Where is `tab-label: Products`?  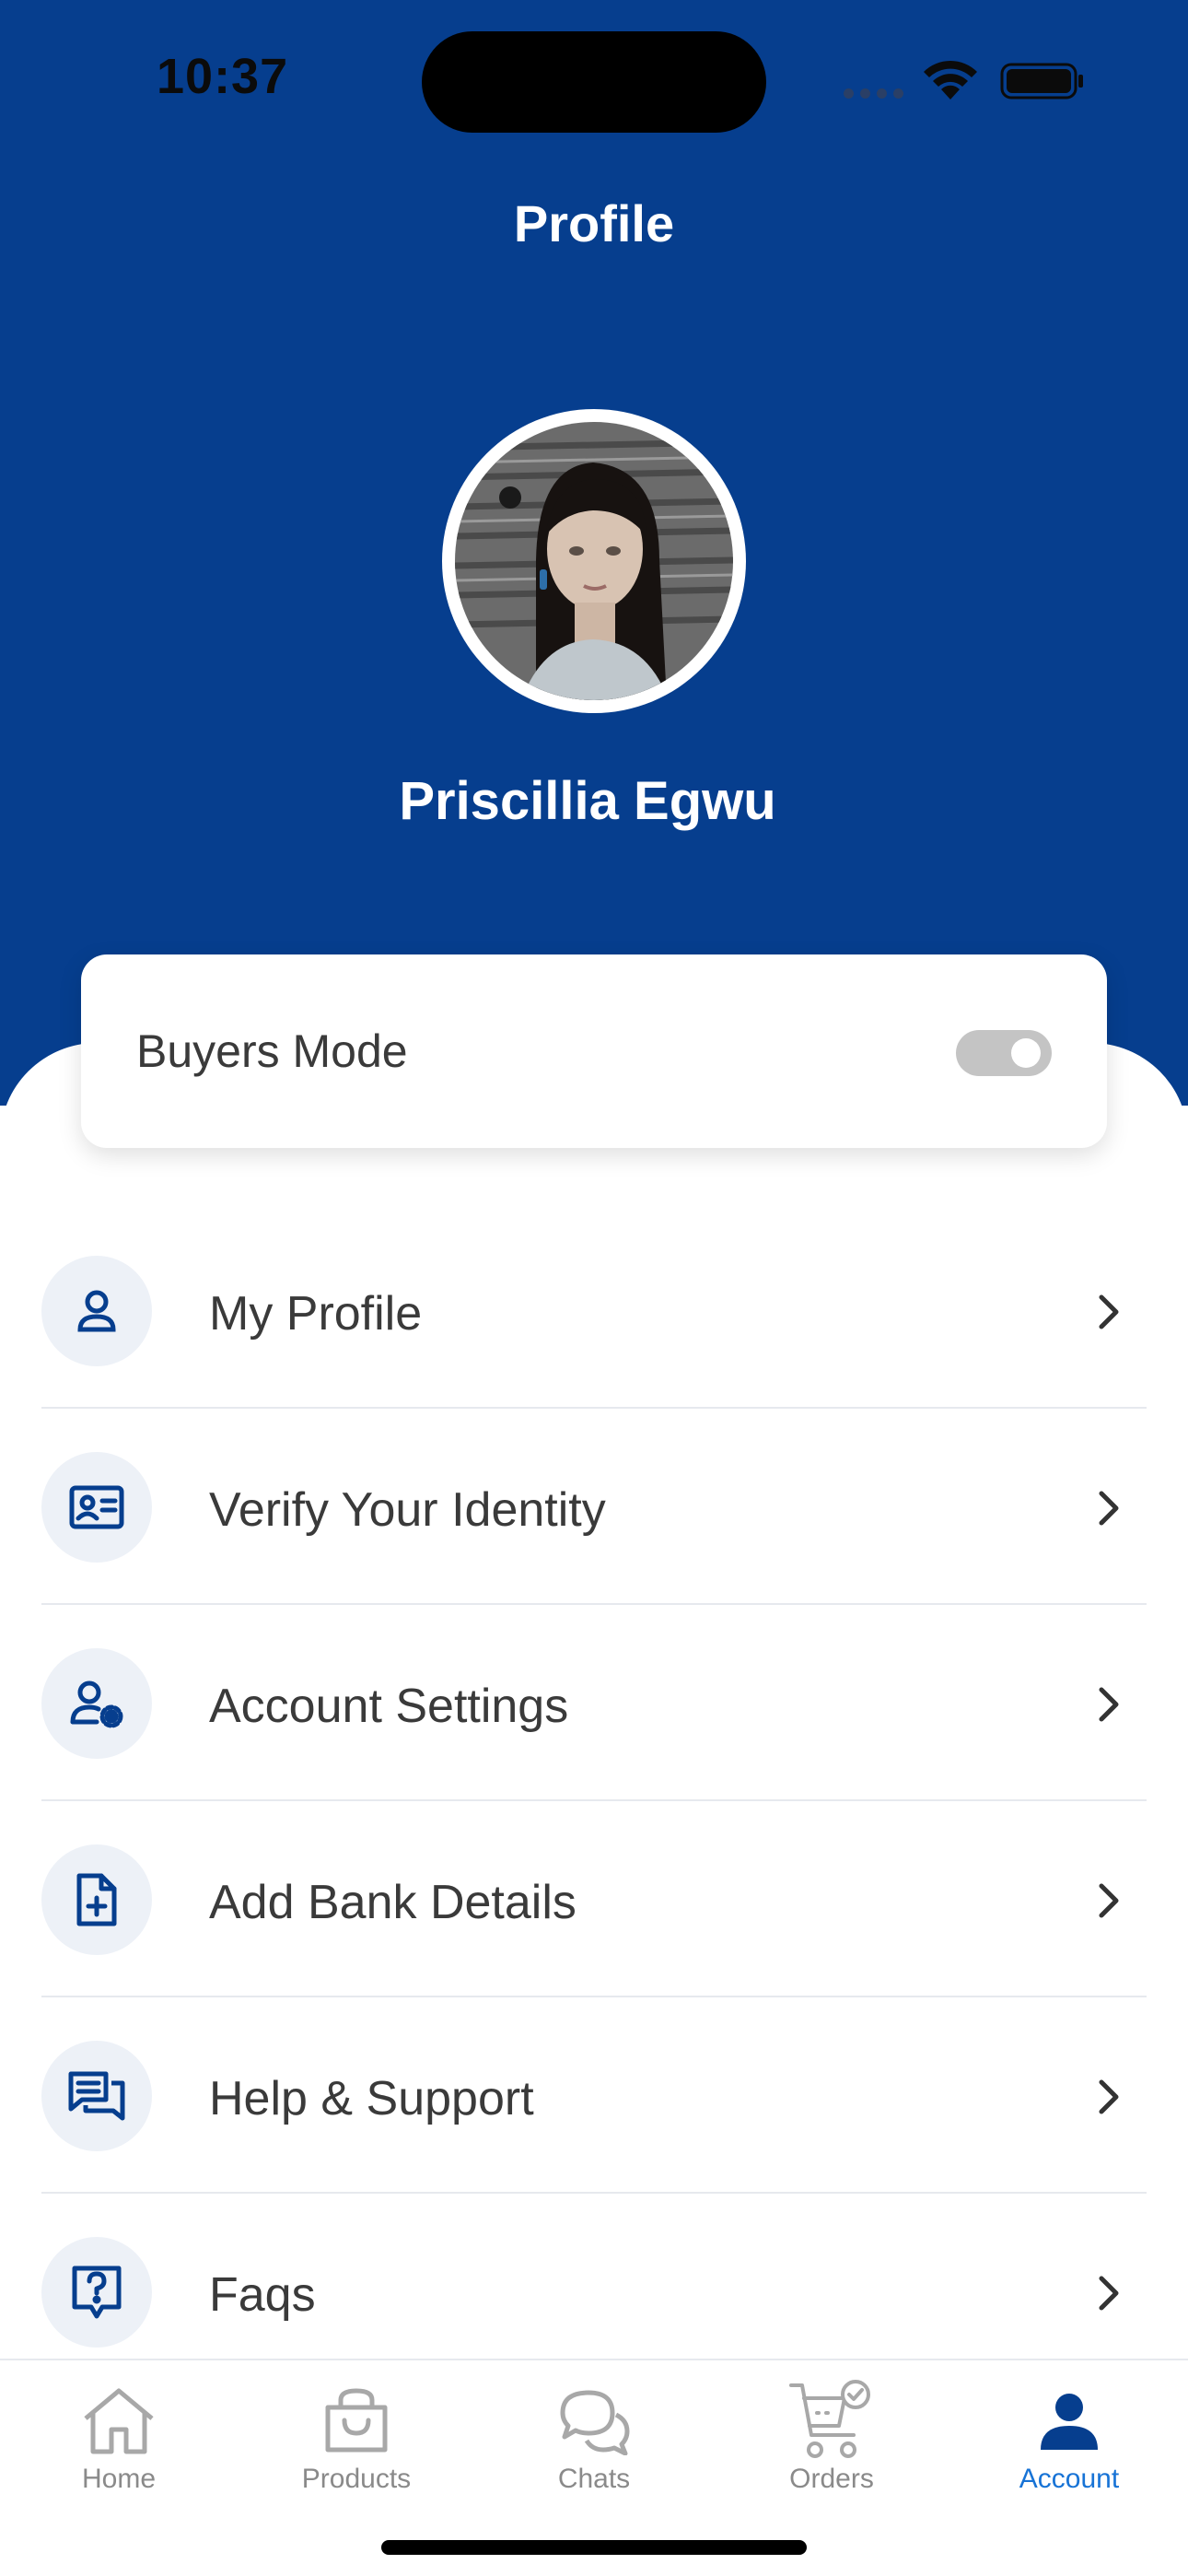 tab-label: Products is located at coordinates (356, 2479).